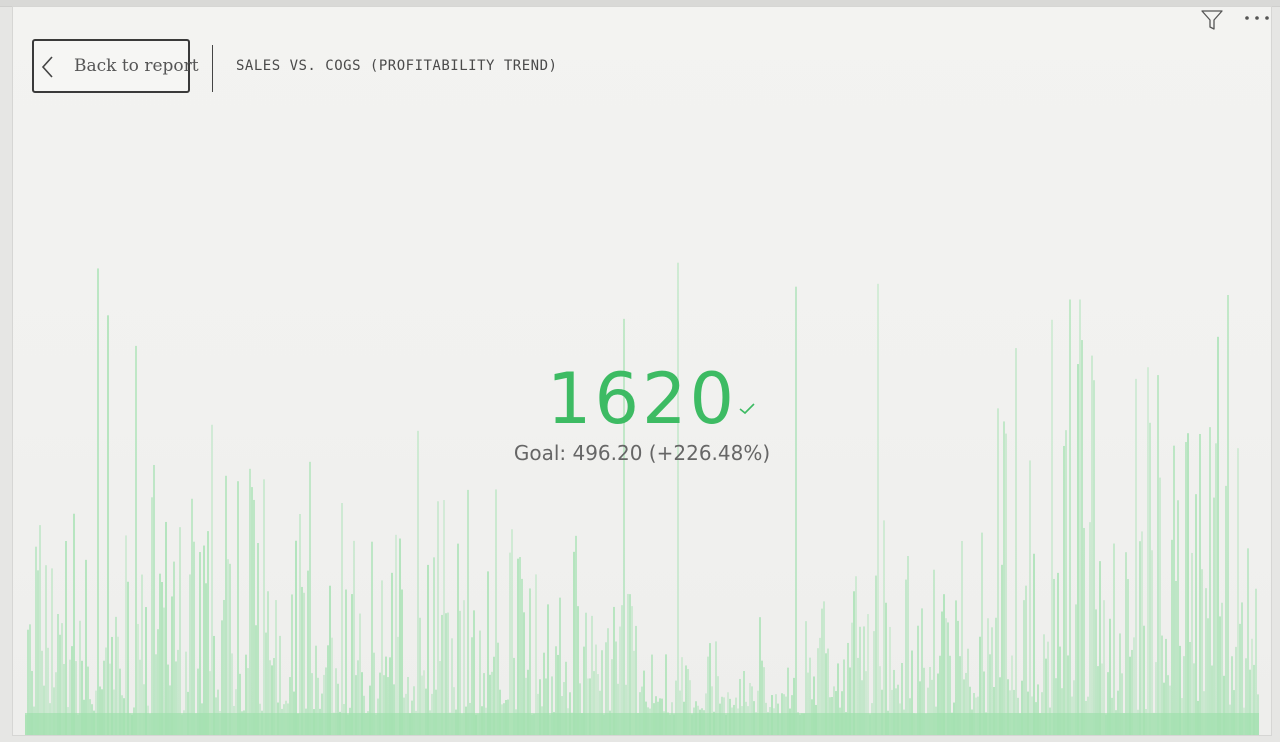 Image resolution: width=1280 pixels, height=742 pixels. I want to click on more-options-icon, so click(1257, 18).